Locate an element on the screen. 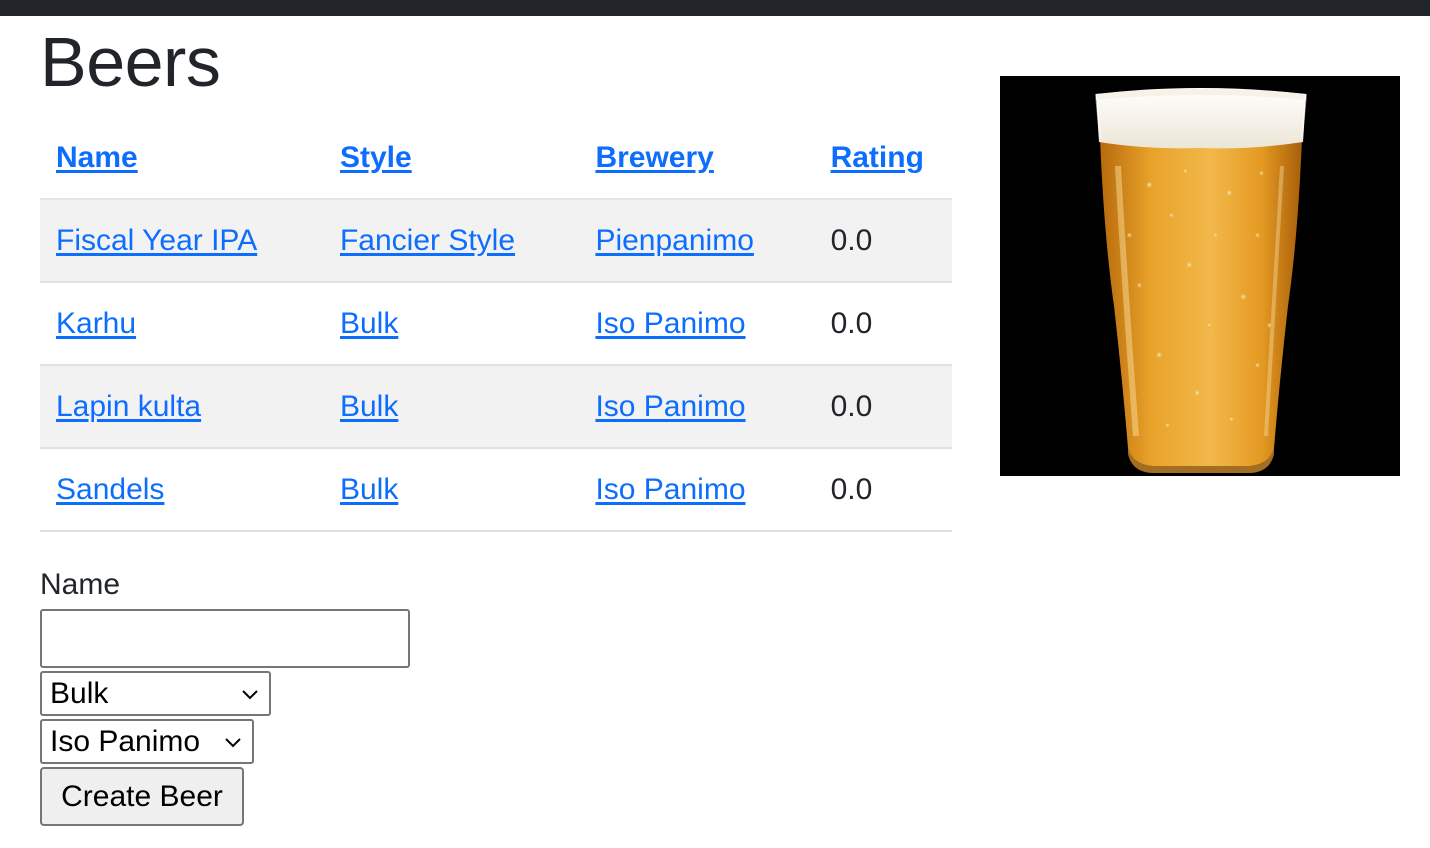  cell-name: Fiscal Year IPA is located at coordinates (182, 241).